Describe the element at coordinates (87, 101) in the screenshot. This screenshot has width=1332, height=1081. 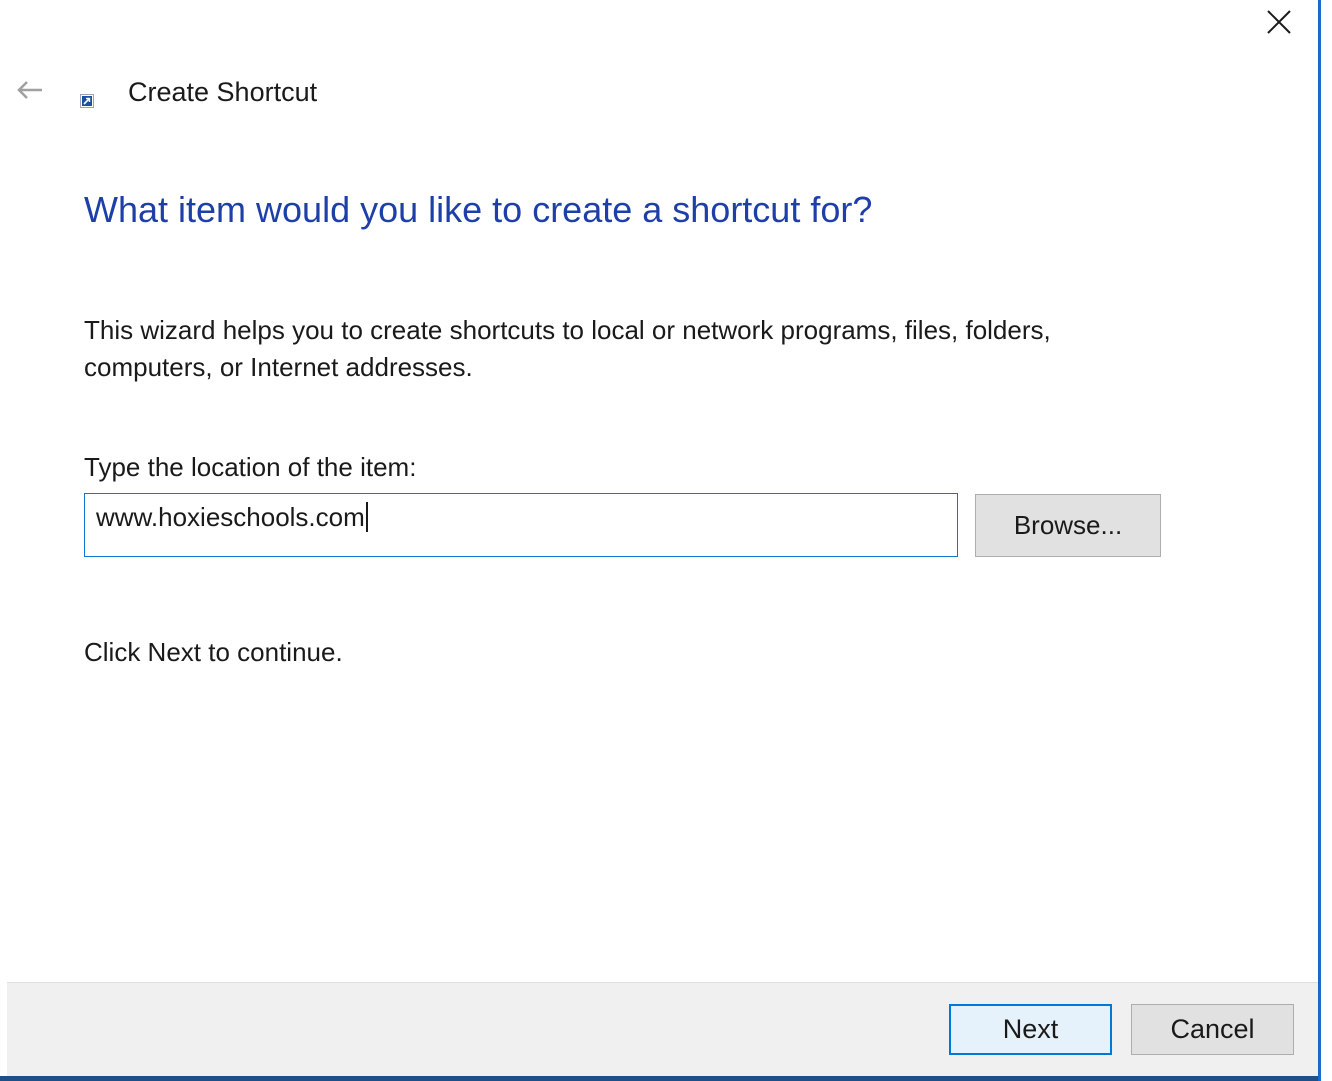
I see `shortcut-icon` at that location.